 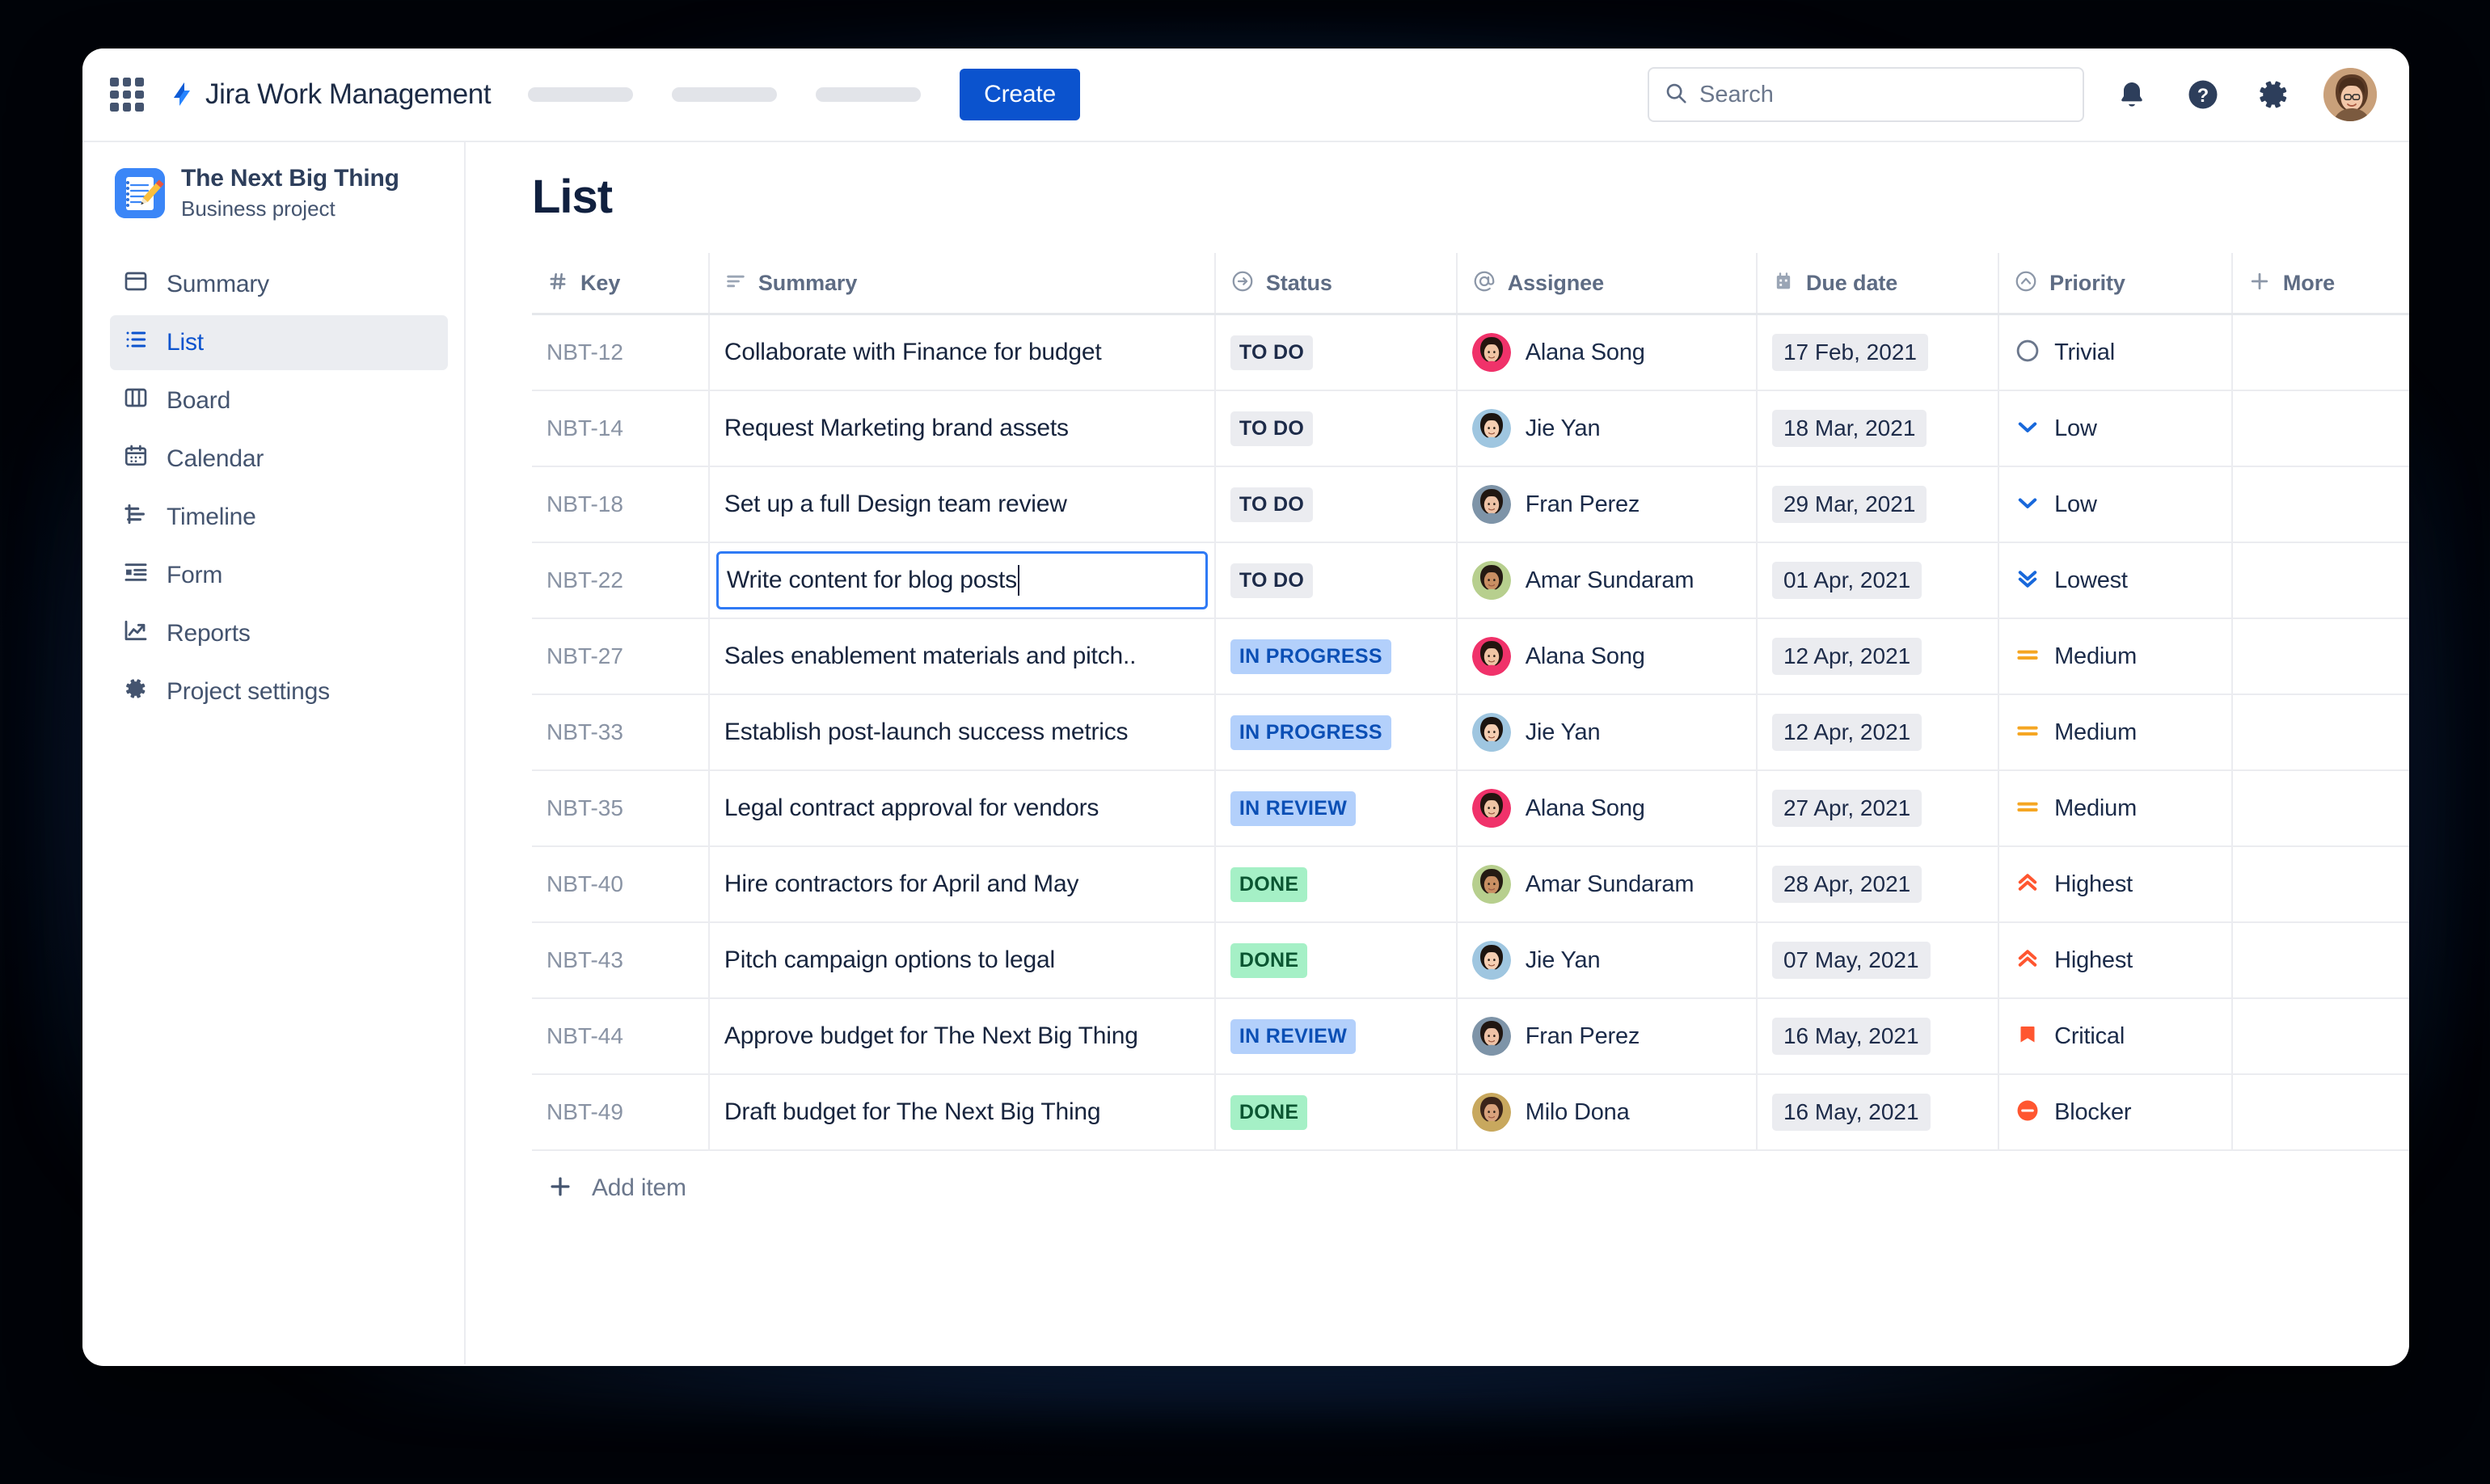 What do you see at coordinates (621, 428) in the screenshot?
I see `cell-key: NBT-14` at bounding box center [621, 428].